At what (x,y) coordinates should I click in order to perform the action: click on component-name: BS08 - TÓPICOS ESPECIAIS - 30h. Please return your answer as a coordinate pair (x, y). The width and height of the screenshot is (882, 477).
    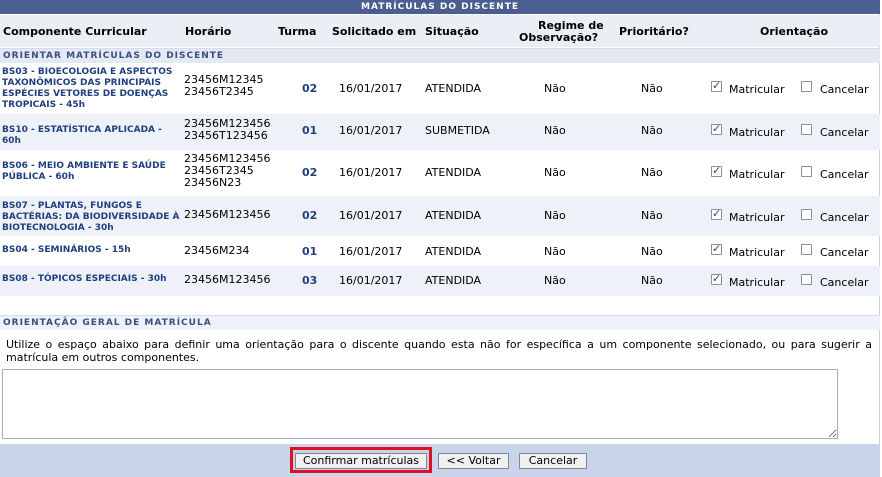
    Looking at the image, I should click on (84, 279).